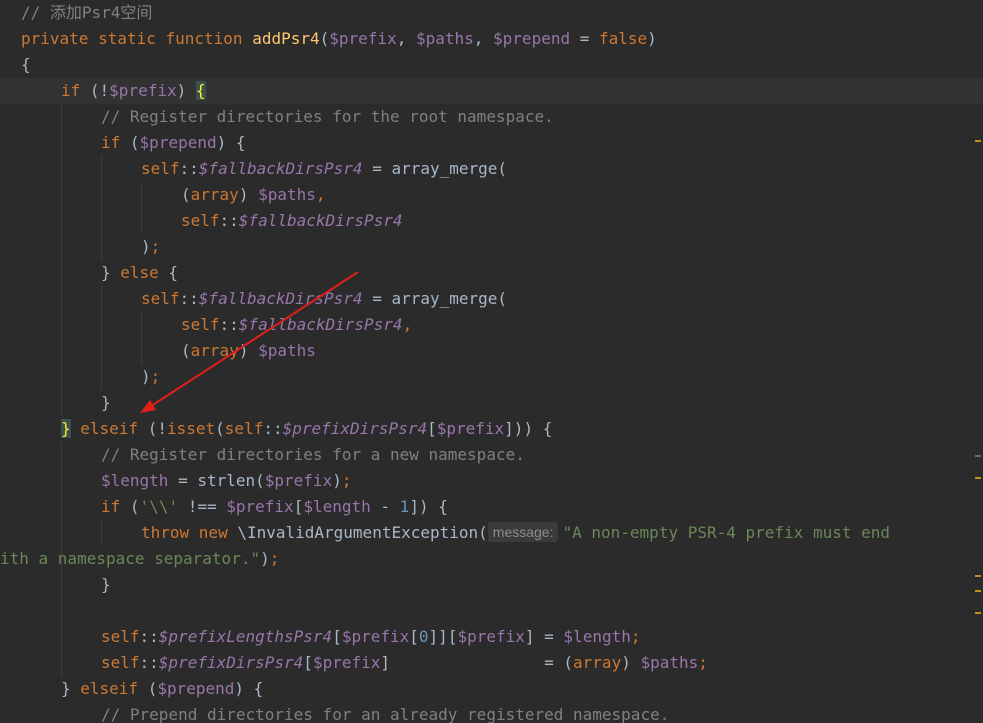 The height and width of the screenshot is (723, 983). I want to click on code-line: ith a namespace separator.");, so click(491, 559).